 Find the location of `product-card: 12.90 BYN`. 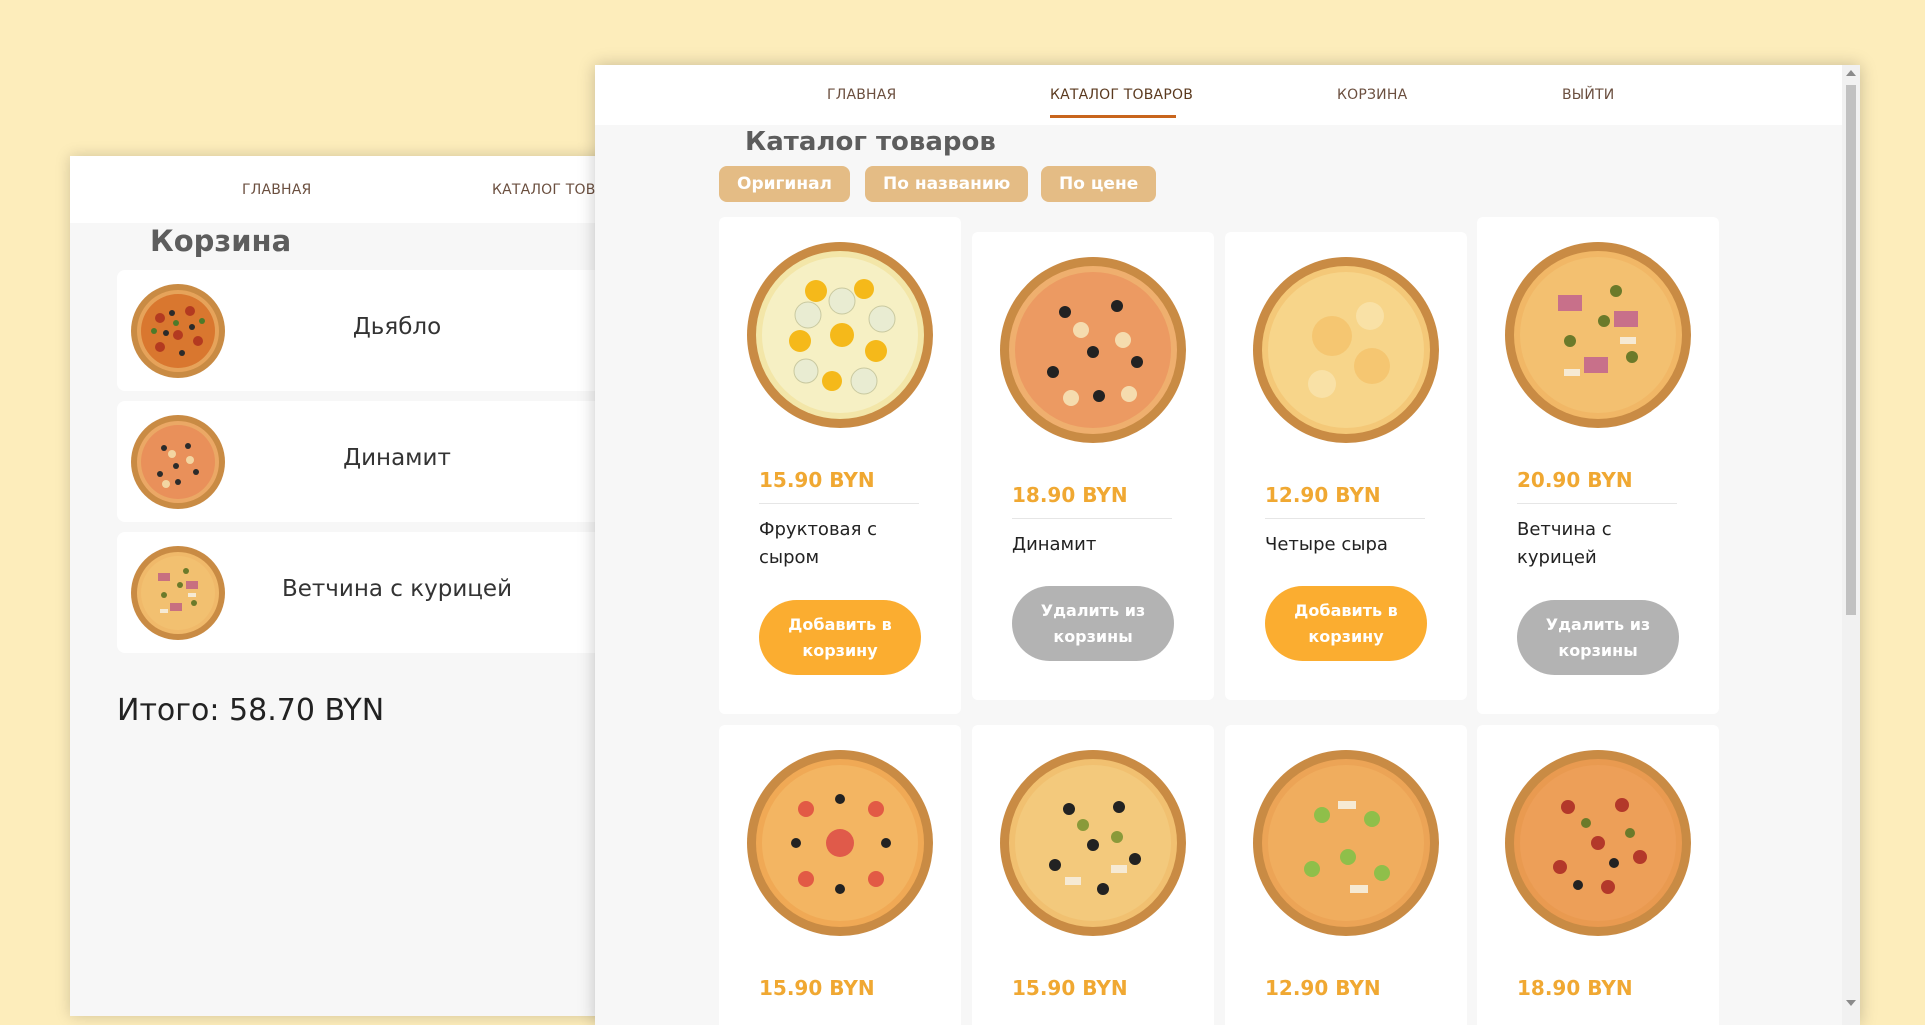

product-card: 12.90 BYN is located at coordinates (1346, 875).